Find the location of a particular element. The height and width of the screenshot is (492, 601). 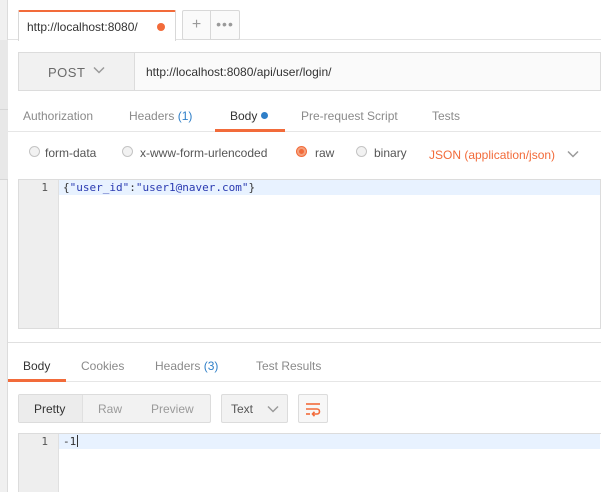

wrap-lines-icon is located at coordinates (313, 410).